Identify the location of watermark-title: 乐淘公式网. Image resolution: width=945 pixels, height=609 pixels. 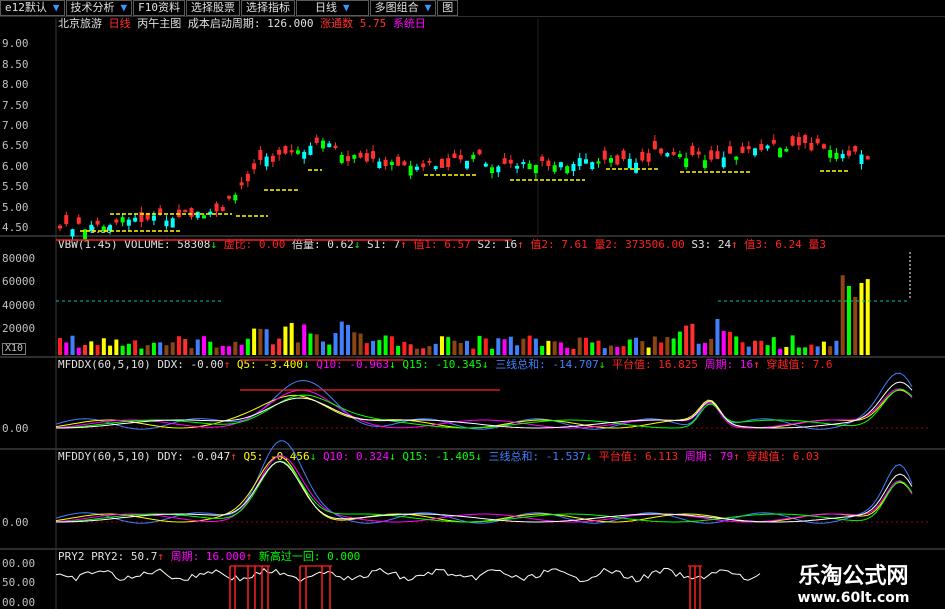
(853, 576).